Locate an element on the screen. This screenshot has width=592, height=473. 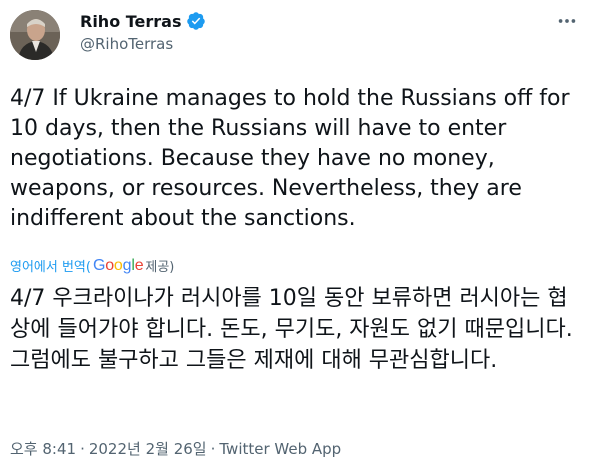
tweet-meta: 오후 8:41 · 2022년 2월 26일 · Twitter Web App is located at coordinates (175, 448).